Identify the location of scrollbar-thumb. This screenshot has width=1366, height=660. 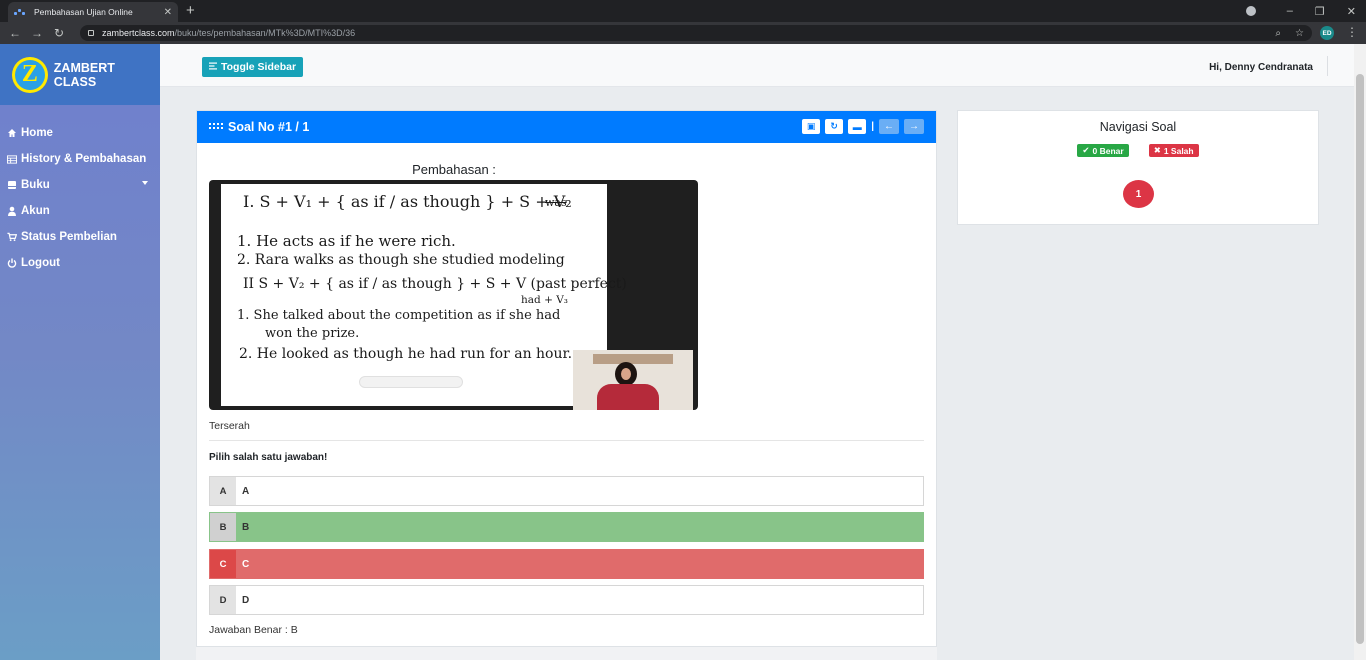
(1360, 359).